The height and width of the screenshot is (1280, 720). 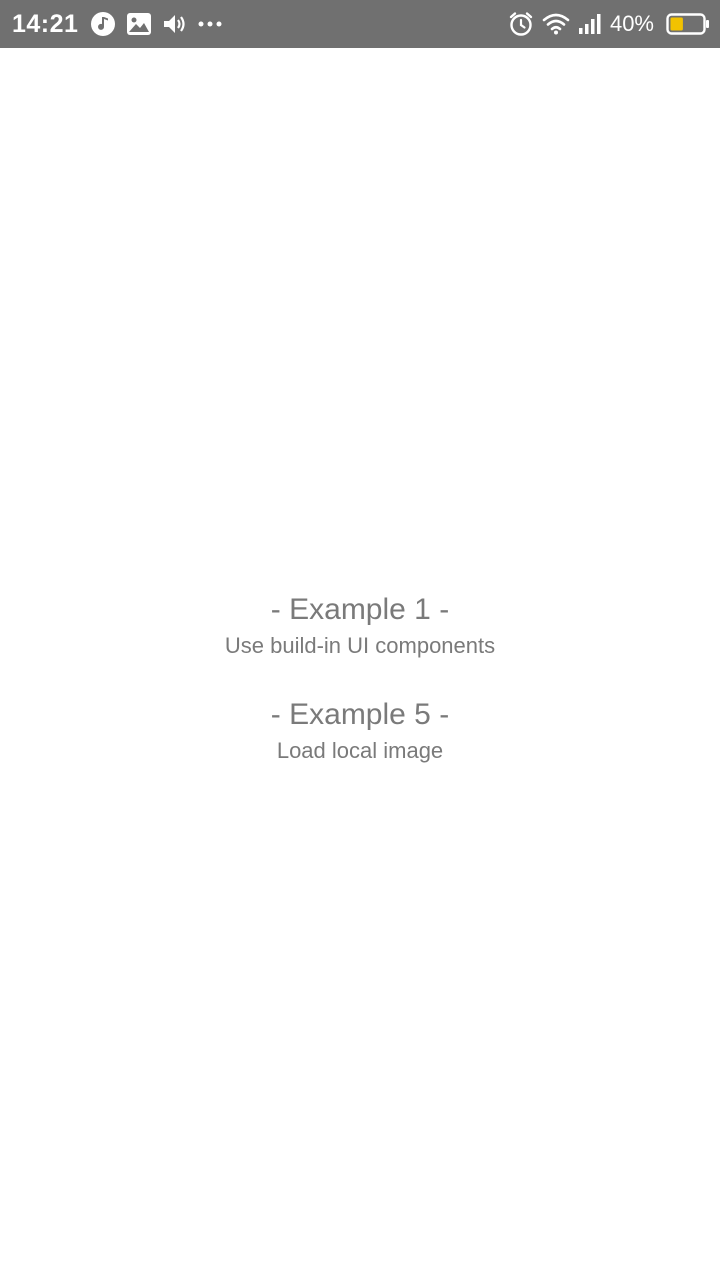 What do you see at coordinates (122, 24) in the screenshot?
I see `status-bar-left: 14:21` at bounding box center [122, 24].